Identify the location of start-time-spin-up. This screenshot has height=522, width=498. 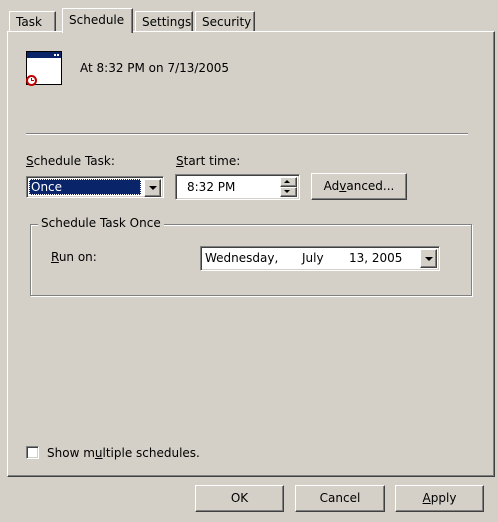
(288, 182).